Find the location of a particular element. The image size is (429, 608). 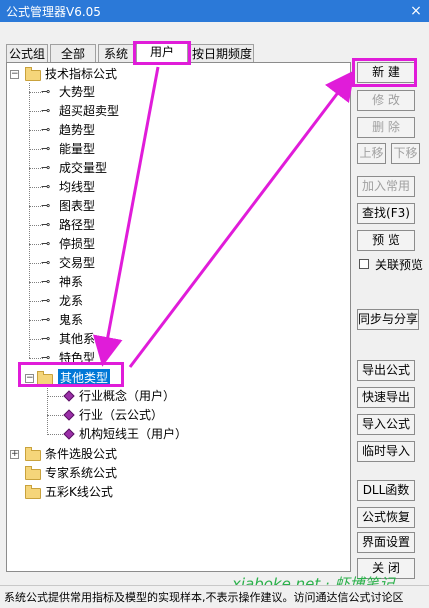

status-bar: 系统公式提供常用指标及模型的实现样本,不表示操作建议。访问通达信公式讨论区 is located at coordinates (214, 596).